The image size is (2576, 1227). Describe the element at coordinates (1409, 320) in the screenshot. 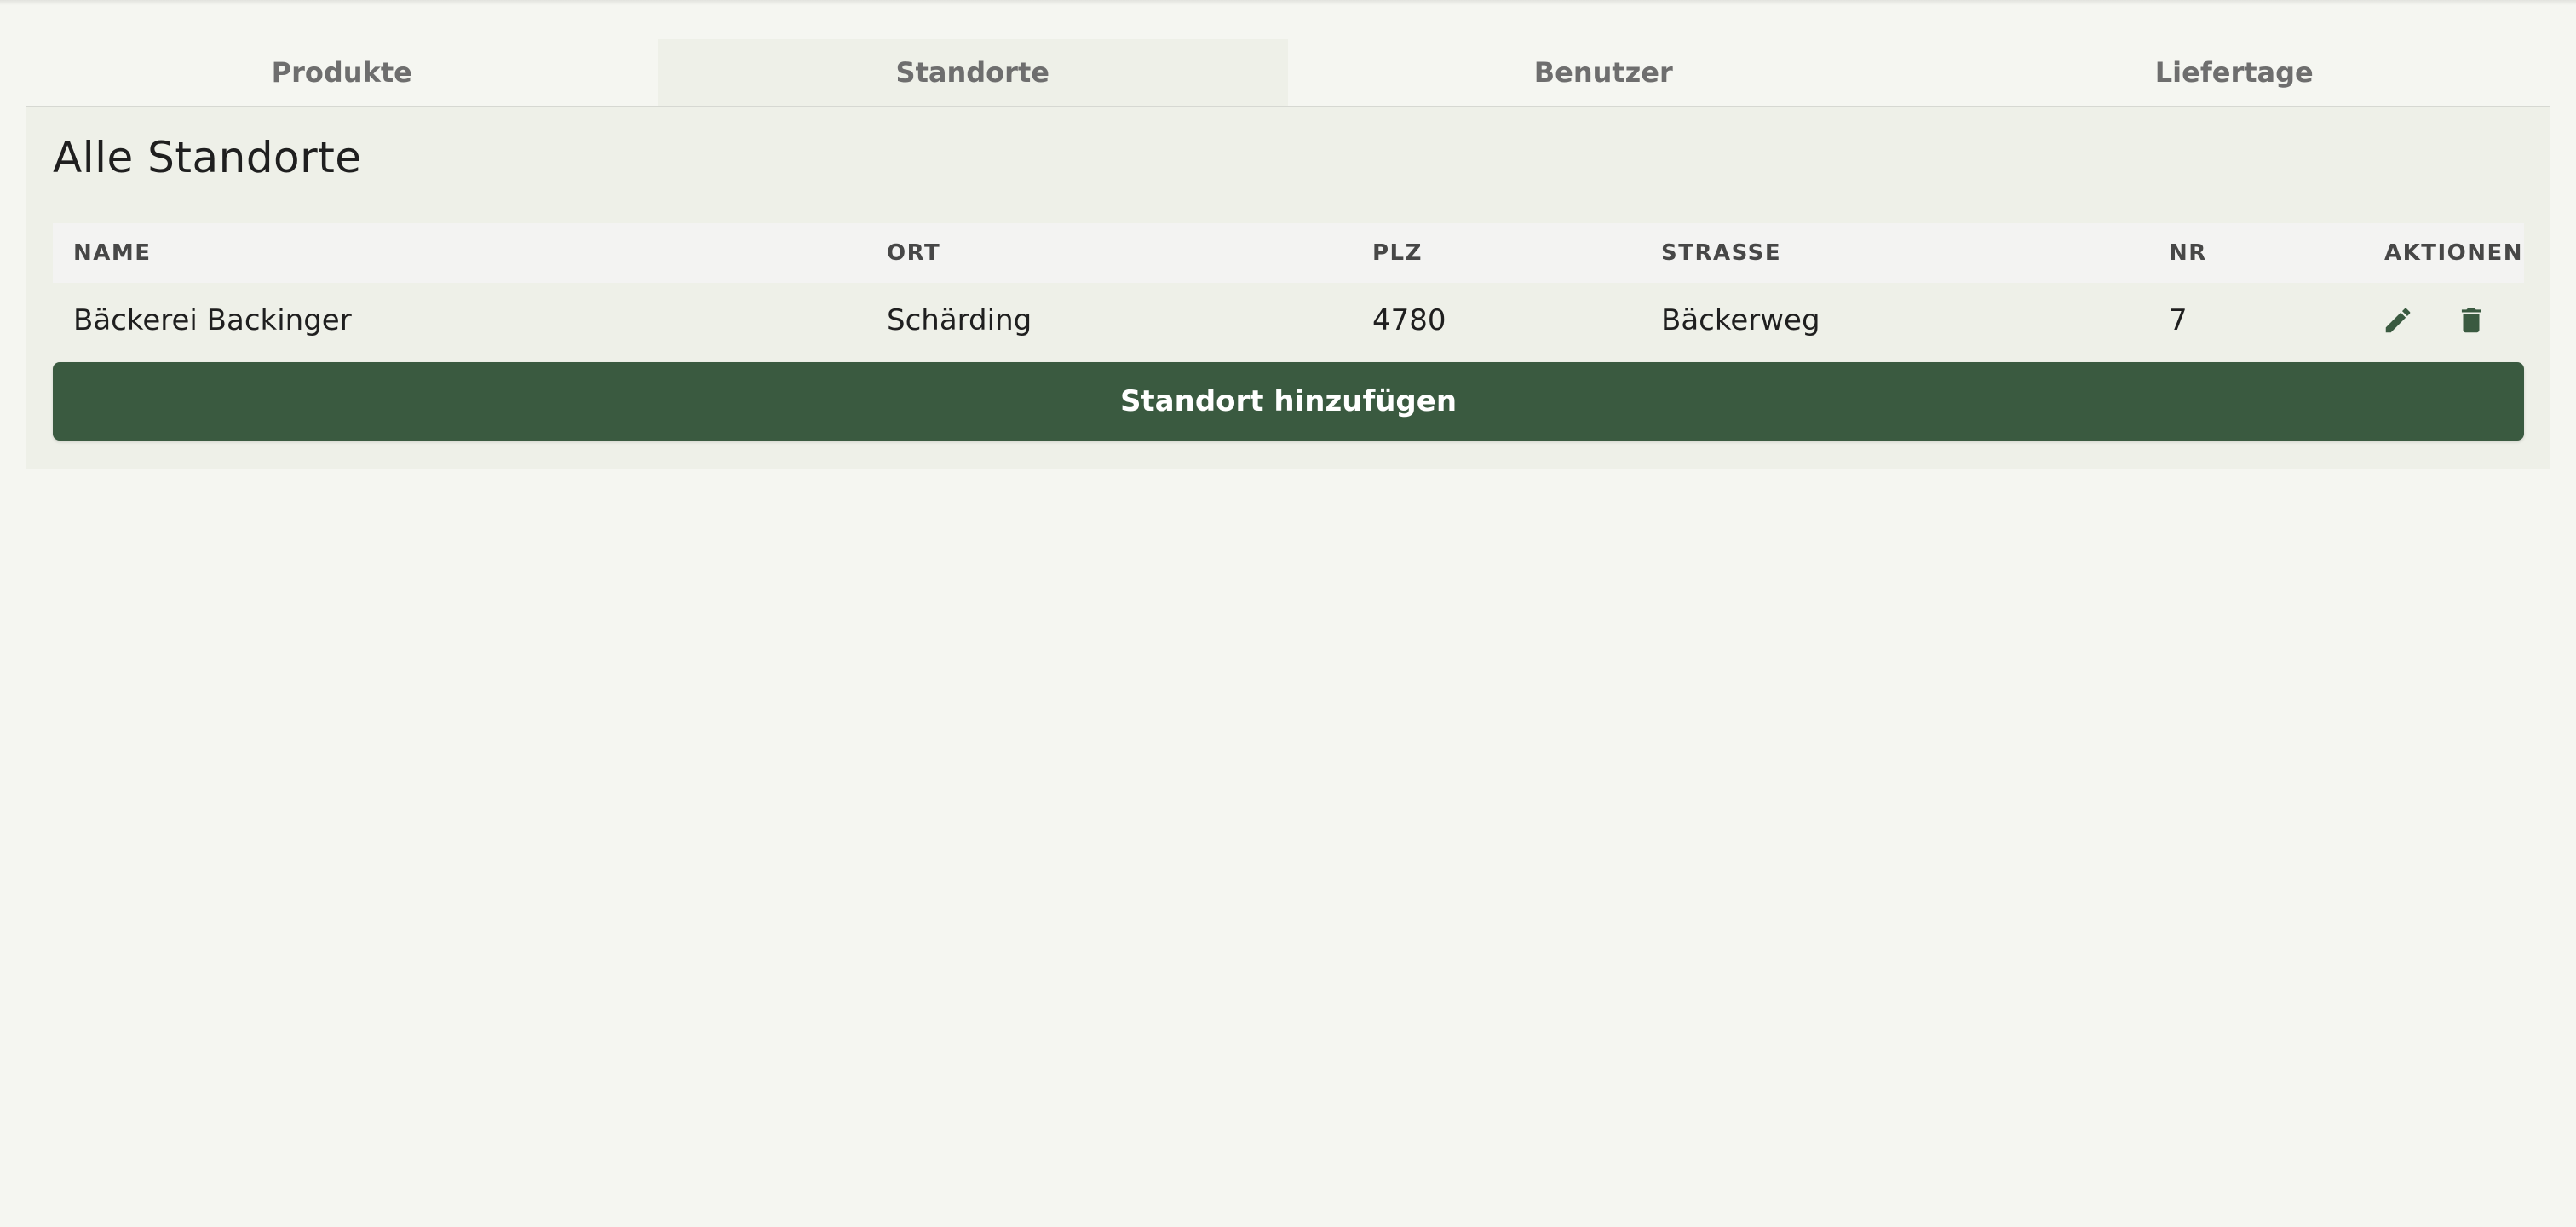

I see `cell-plz: 4780` at that location.